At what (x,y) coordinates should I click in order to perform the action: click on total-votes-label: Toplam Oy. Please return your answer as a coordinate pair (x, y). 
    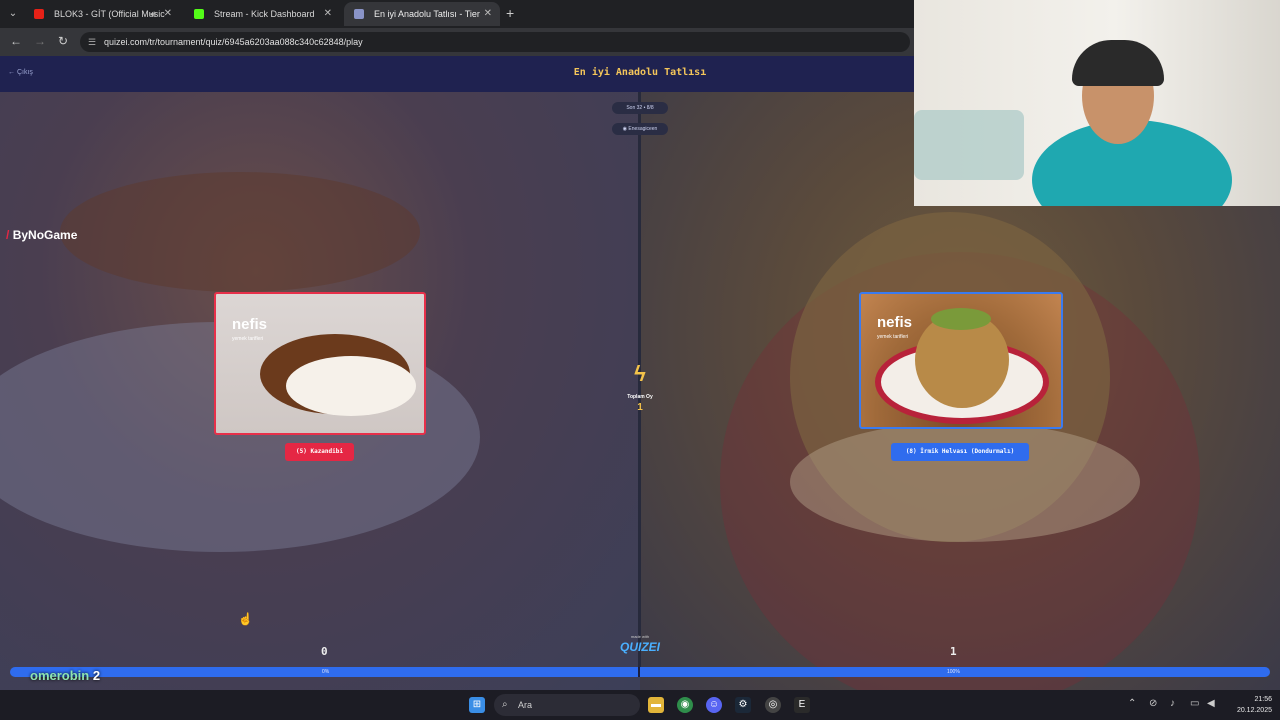
    Looking at the image, I should click on (640, 397).